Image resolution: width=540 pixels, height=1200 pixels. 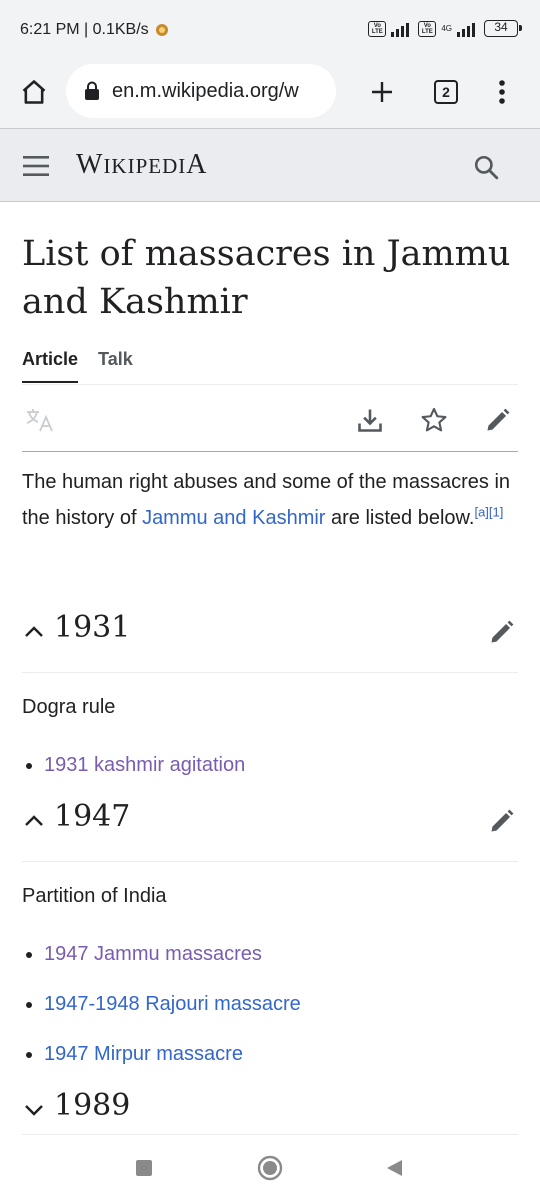 What do you see at coordinates (270, 822) in the screenshot?
I see `section-header-1947: 1947` at bounding box center [270, 822].